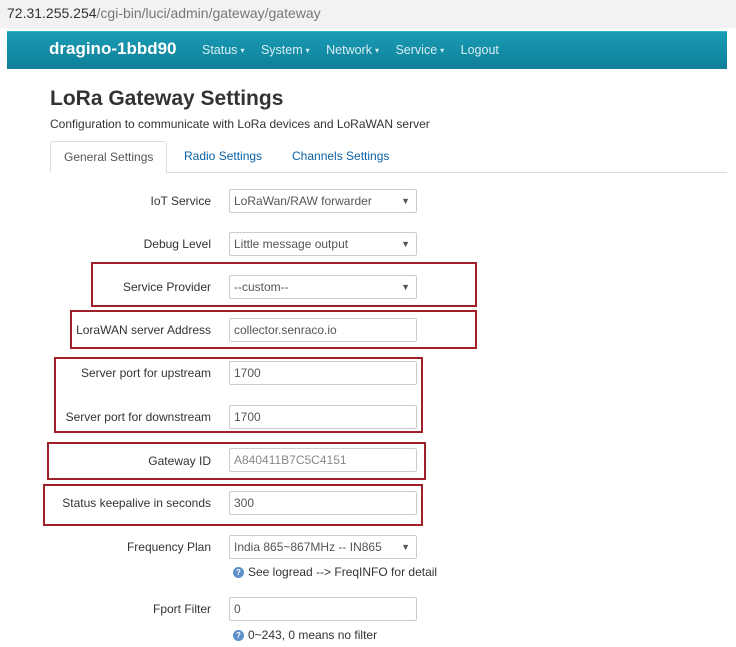 The image size is (736, 647). I want to click on menu-system-label: System, so click(281, 50).